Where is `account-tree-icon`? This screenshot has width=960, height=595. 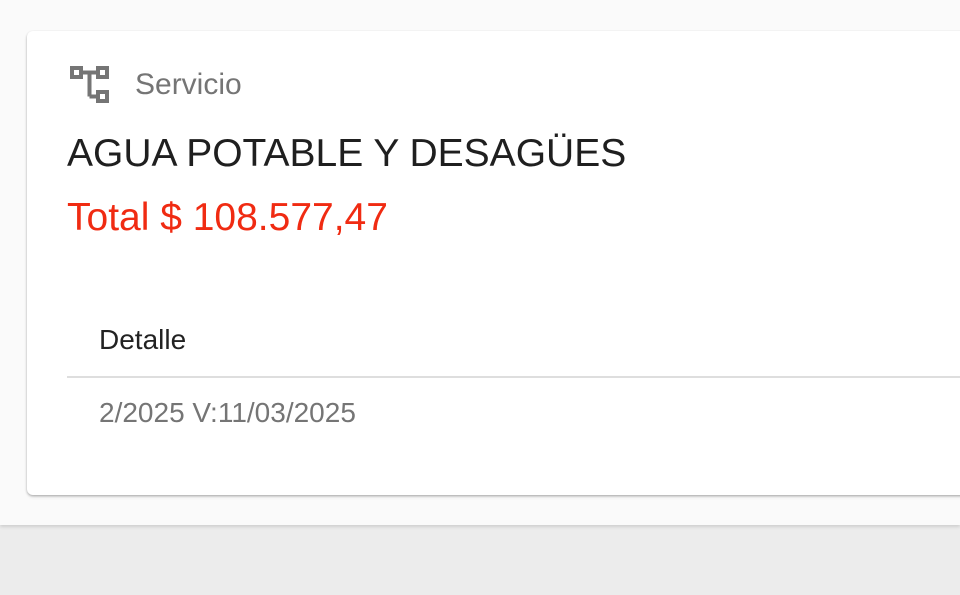 account-tree-icon is located at coordinates (91, 85).